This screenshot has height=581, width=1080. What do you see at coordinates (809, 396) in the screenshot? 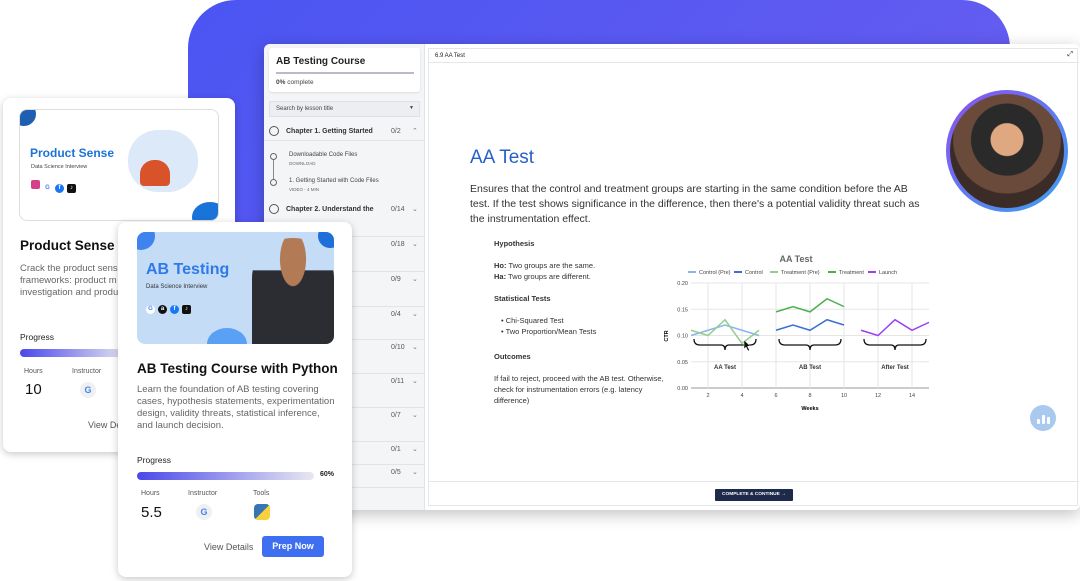
I see `x-tick-label: 8` at bounding box center [809, 396].